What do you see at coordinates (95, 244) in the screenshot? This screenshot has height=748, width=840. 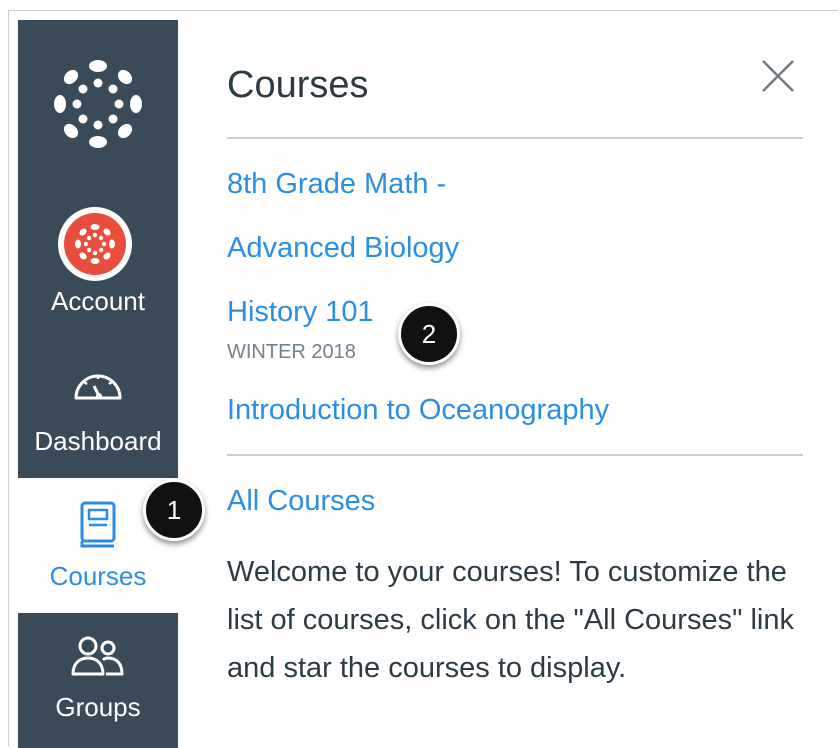 I see `account-avatar-icon` at bounding box center [95, 244].